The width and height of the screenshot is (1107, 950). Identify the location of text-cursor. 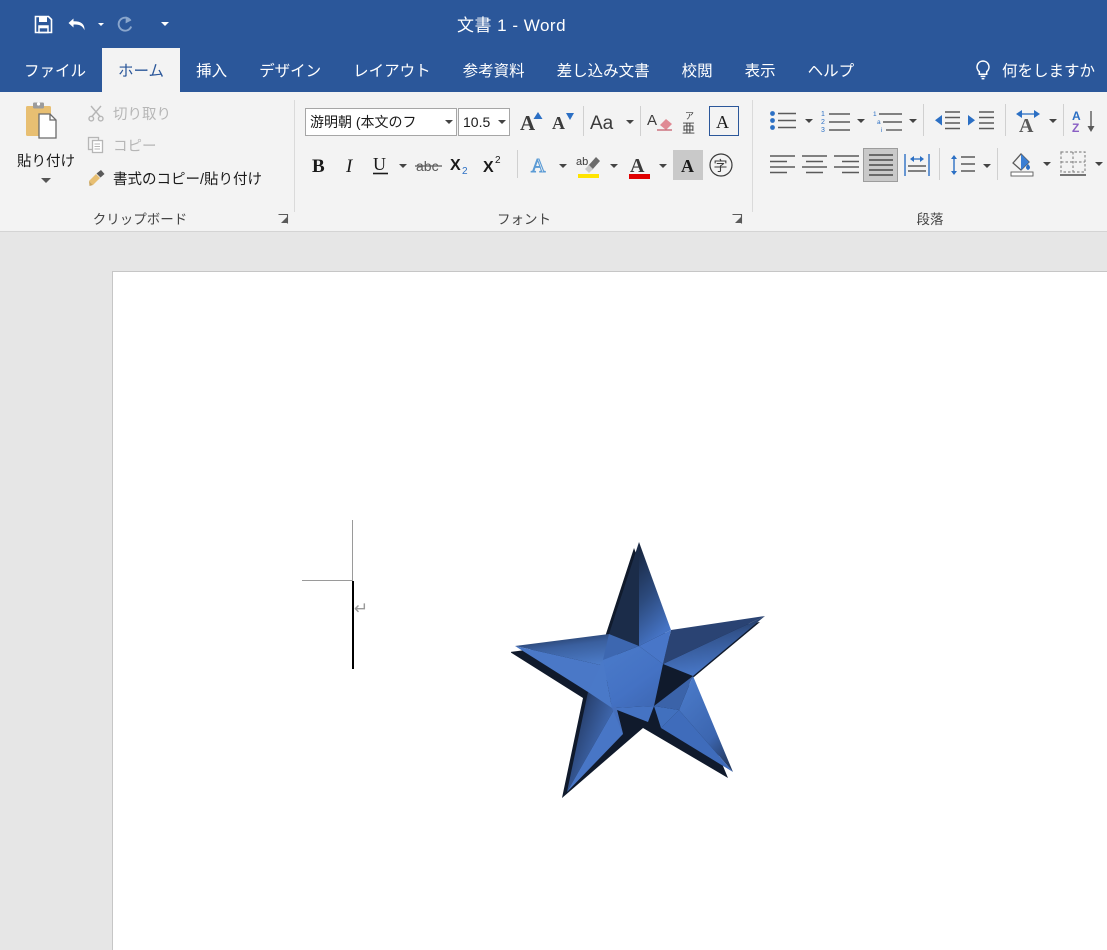
(353, 625).